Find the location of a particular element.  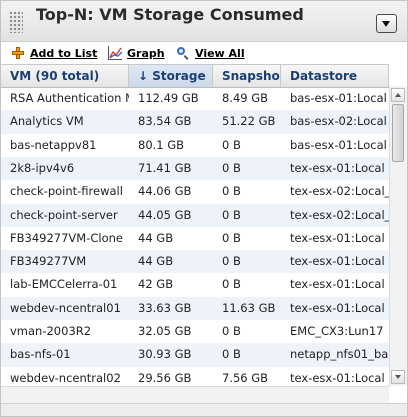

cell-storage: 30.93 GB is located at coordinates (165, 354).